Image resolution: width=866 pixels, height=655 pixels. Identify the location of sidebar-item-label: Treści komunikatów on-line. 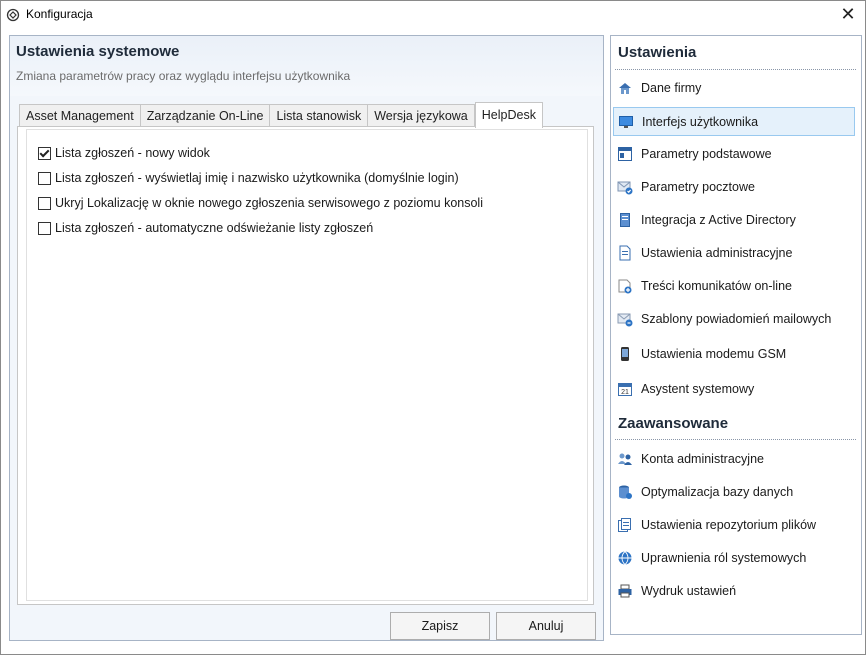
(716, 285).